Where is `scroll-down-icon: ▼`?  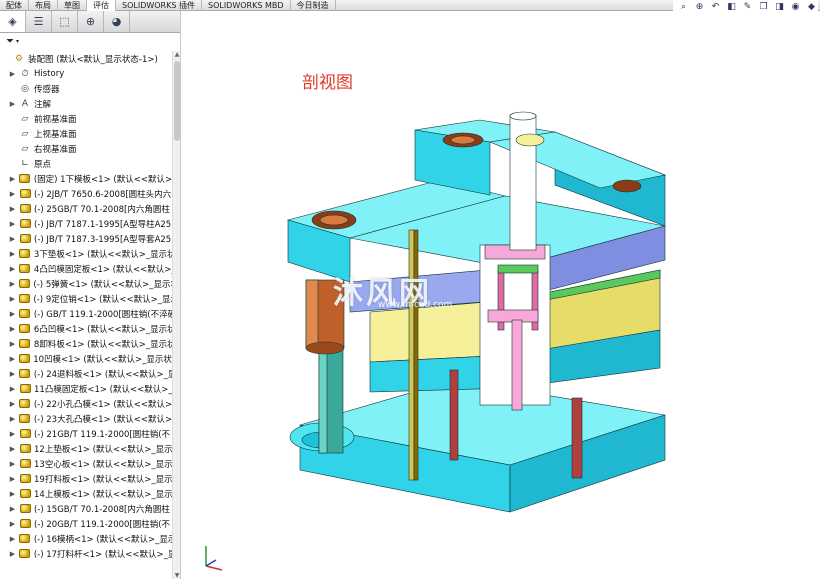 scroll-down-icon: ▼ is located at coordinates (177, 575).